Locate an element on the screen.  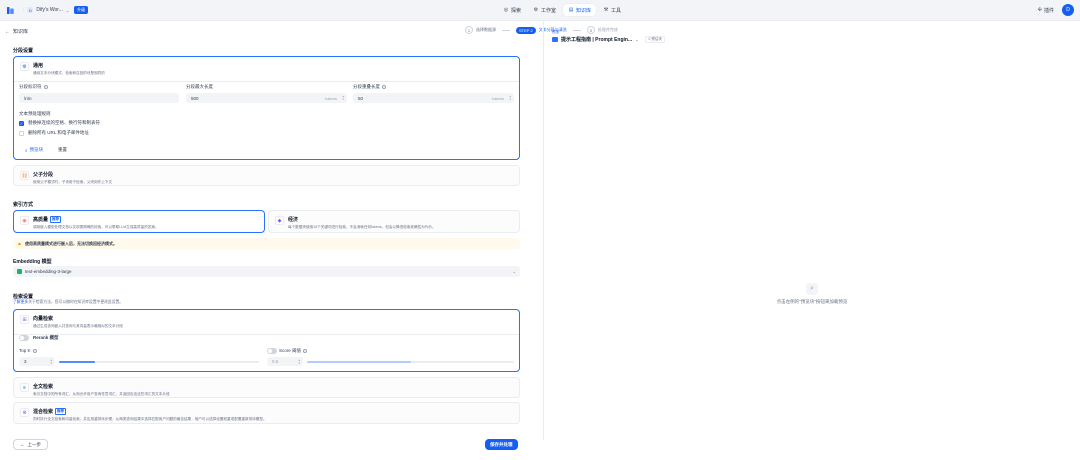
topk-slider is located at coordinates (159, 362).